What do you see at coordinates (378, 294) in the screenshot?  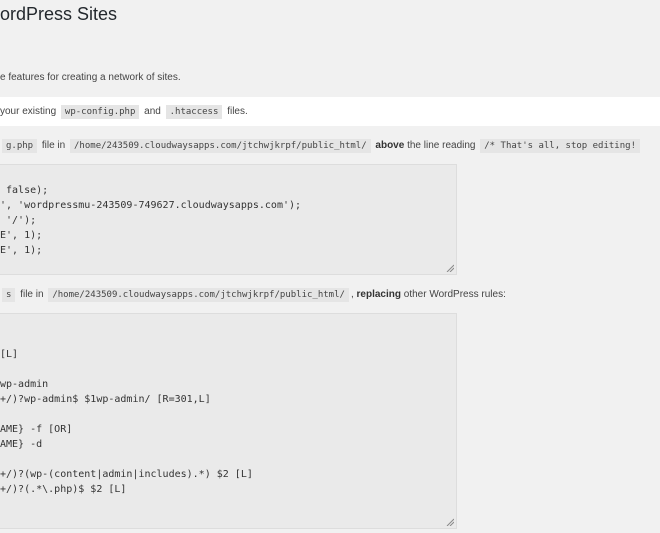 I see `step2-replacing: replacing` at bounding box center [378, 294].